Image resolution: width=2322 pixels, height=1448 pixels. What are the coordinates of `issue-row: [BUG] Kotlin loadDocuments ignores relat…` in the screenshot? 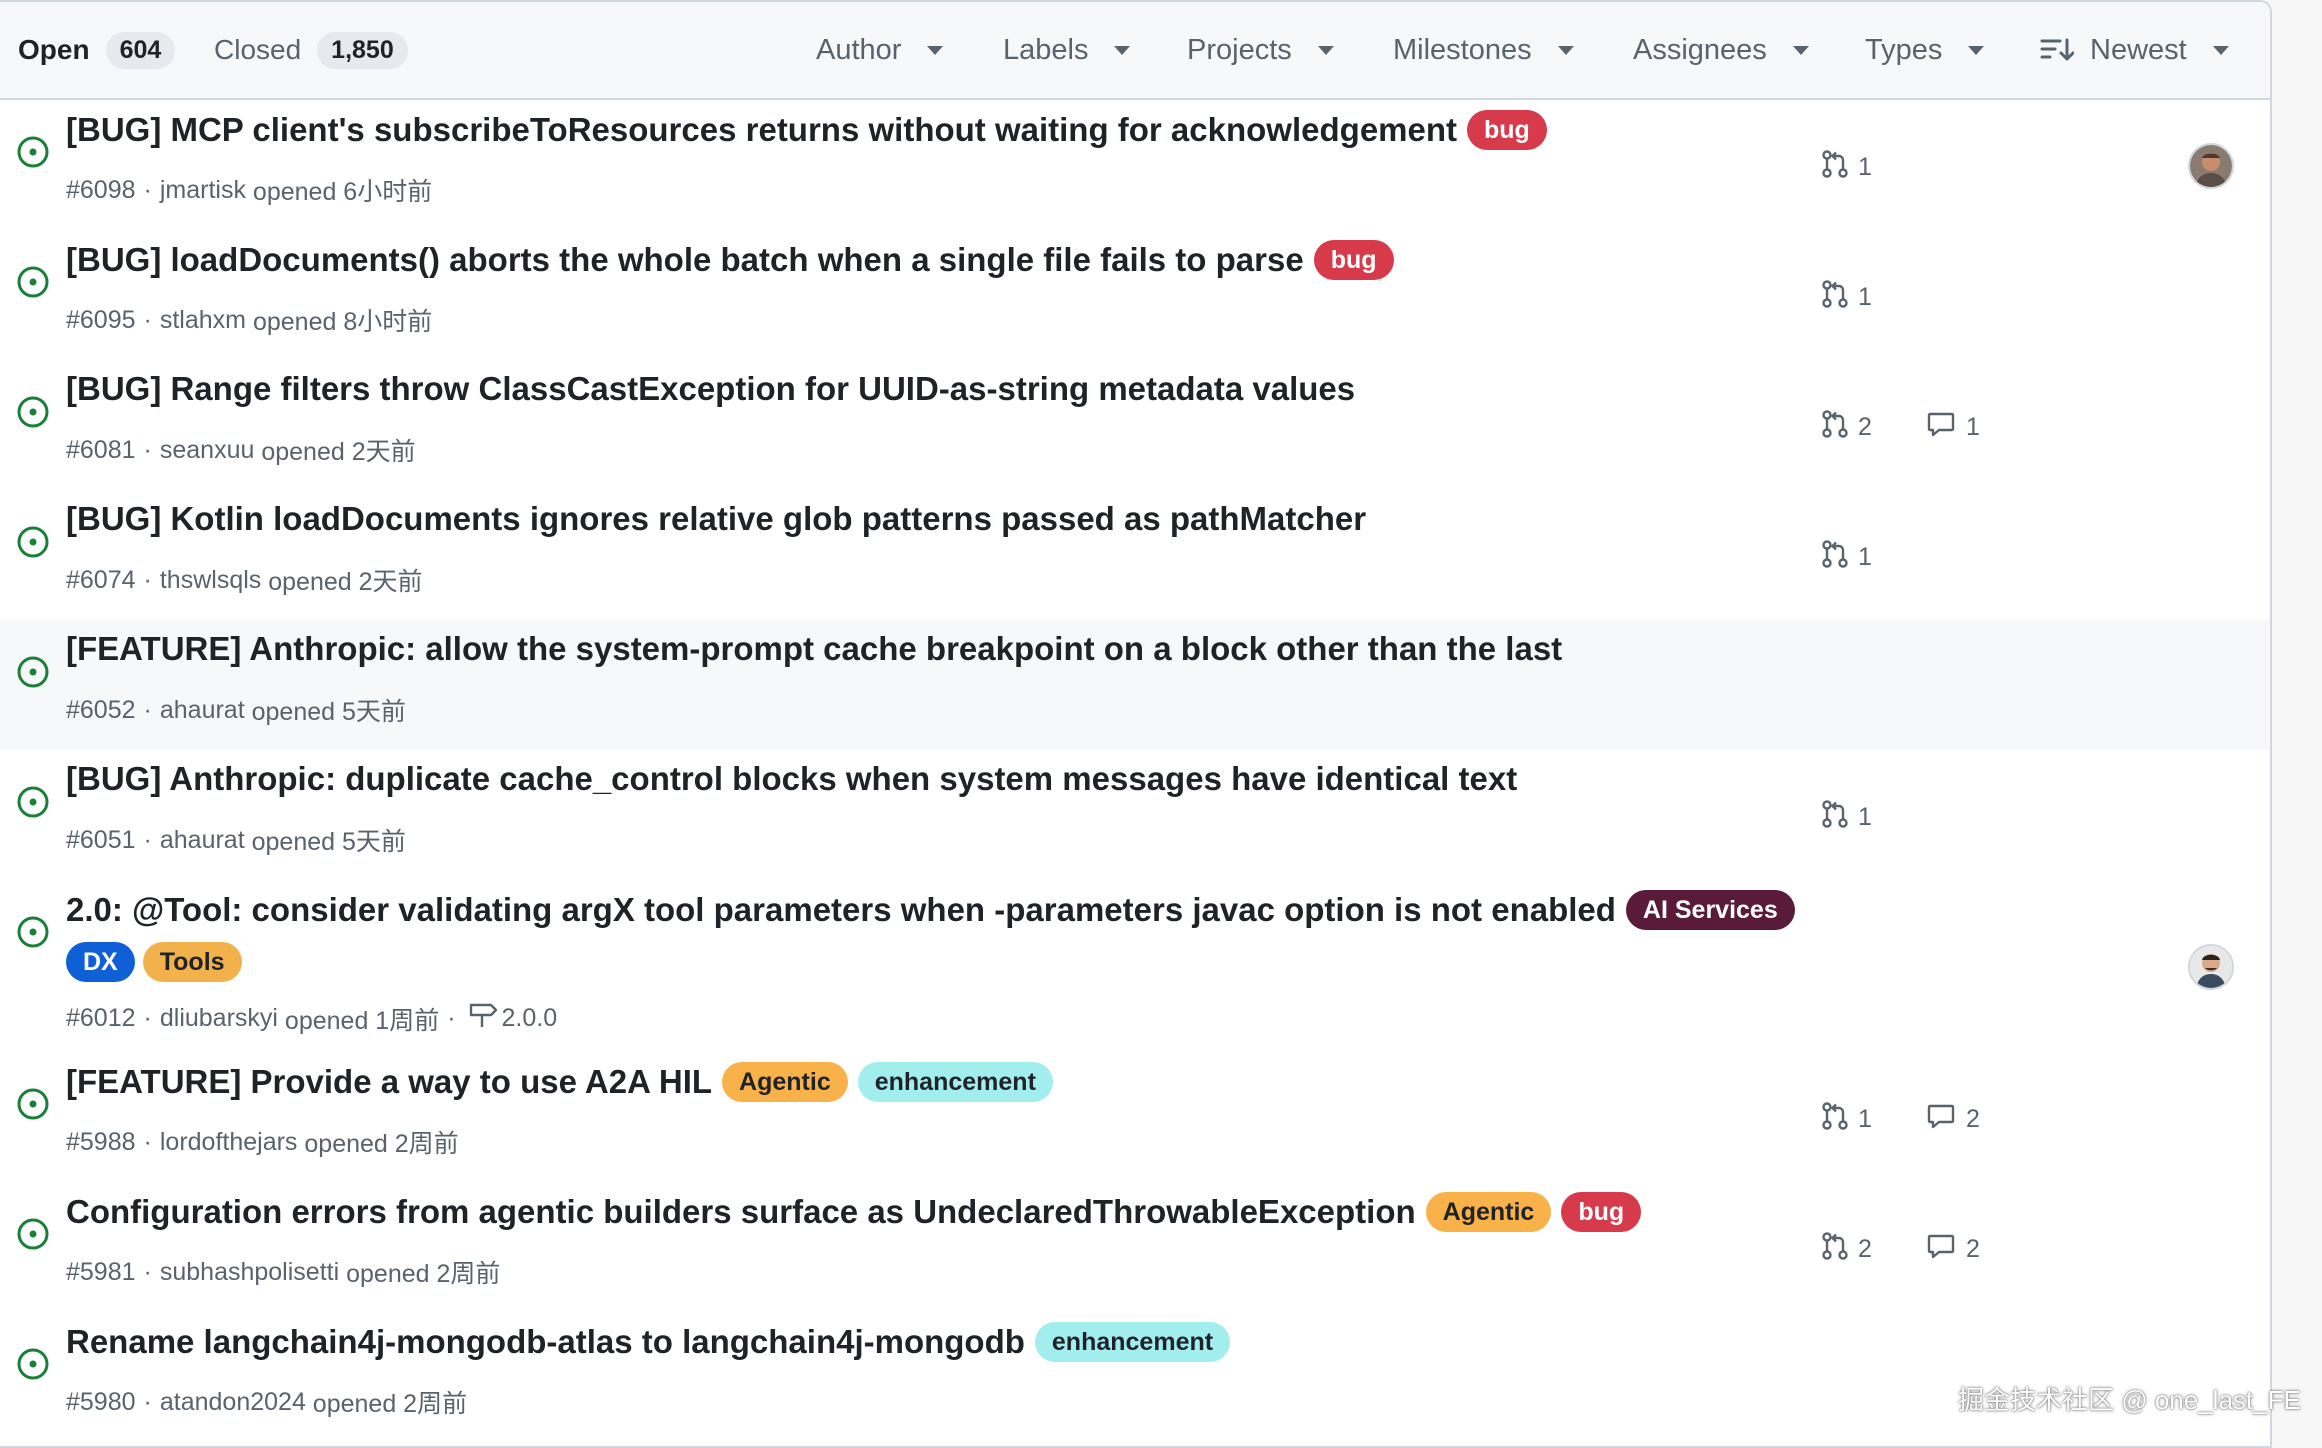 It's located at (1135, 556).